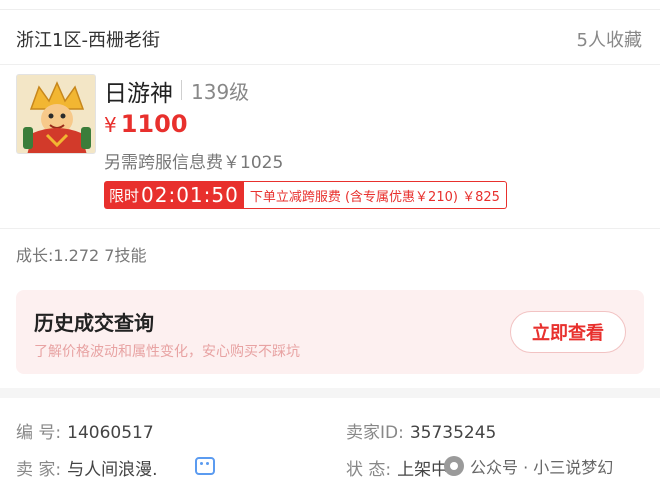  I want to click on chat-icon, so click(205, 466).